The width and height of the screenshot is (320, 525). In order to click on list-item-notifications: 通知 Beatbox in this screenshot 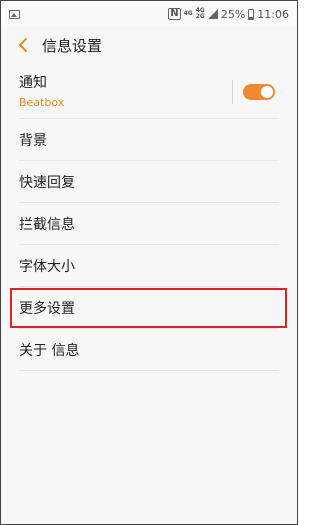, I will do `click(149, 91)`.